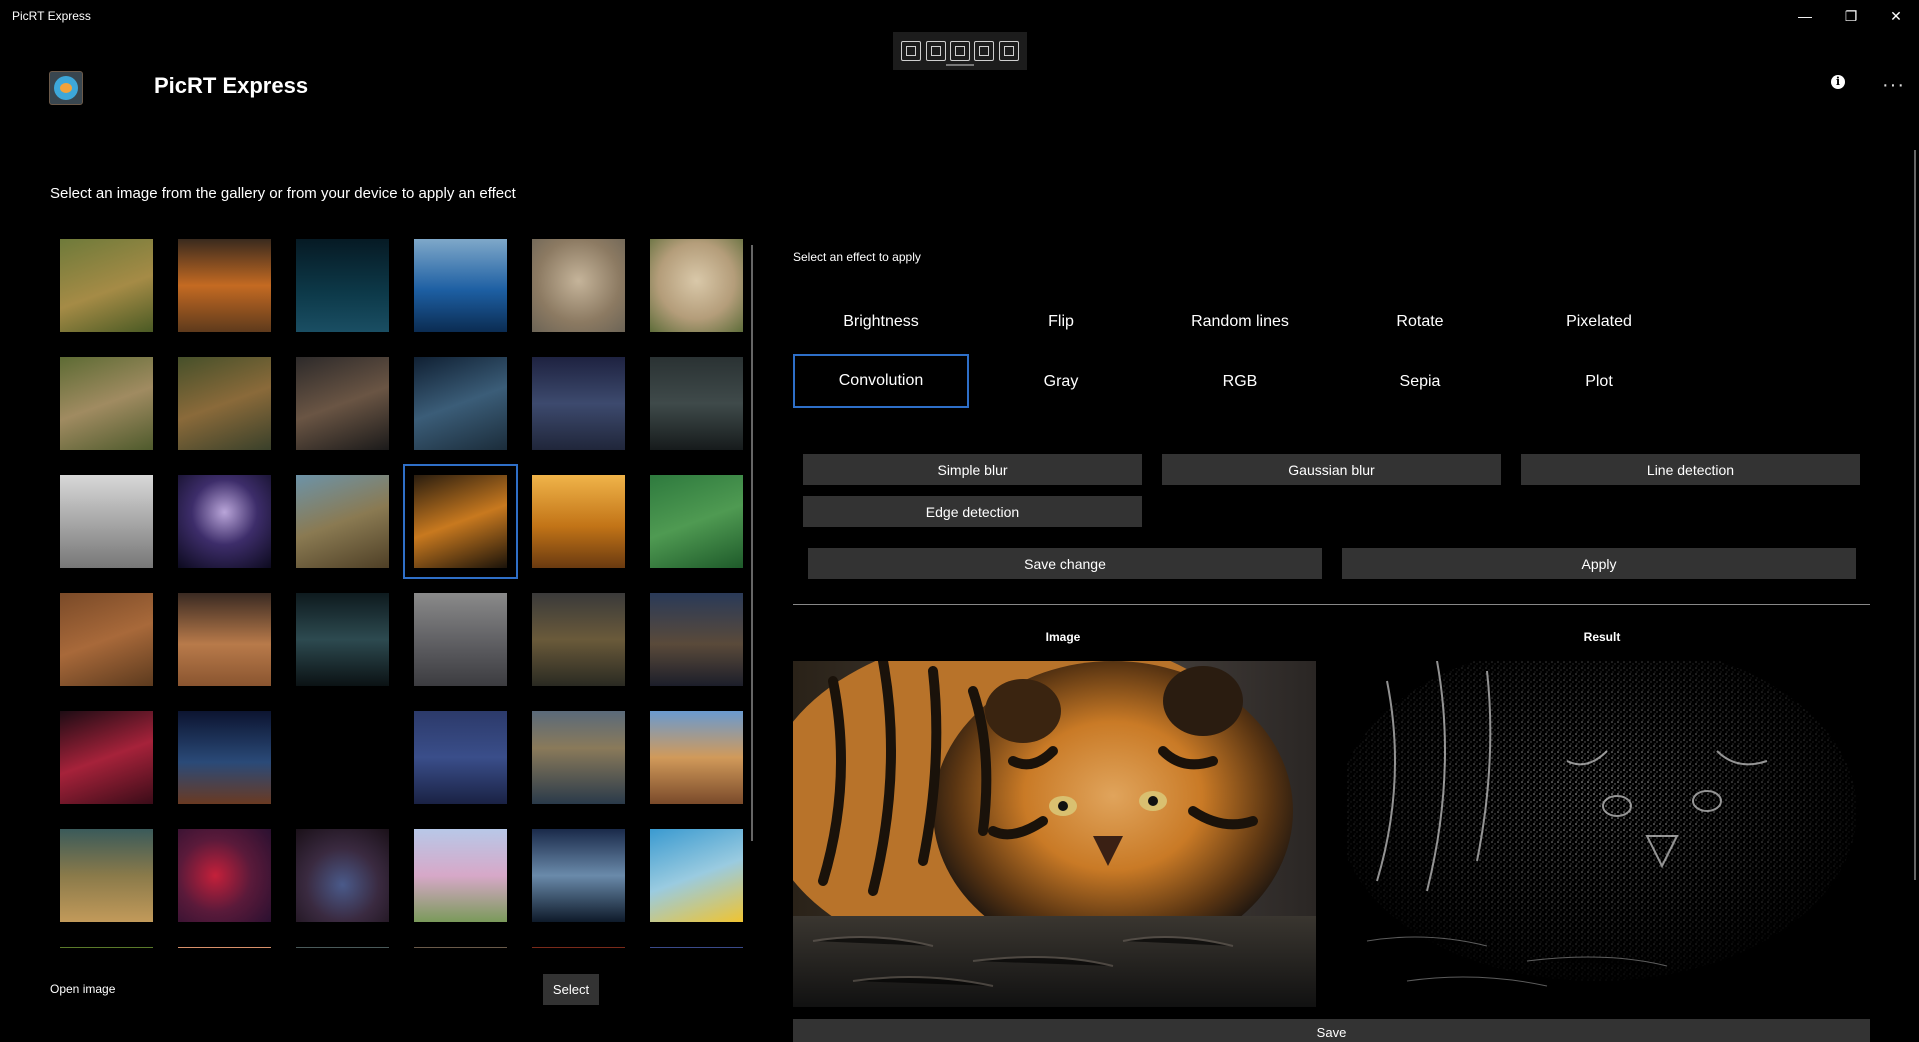 Image resolution: width=1919 pixels, height=1042 pixels. I want to click on gallery-thumb-selected, so click(460, 521).